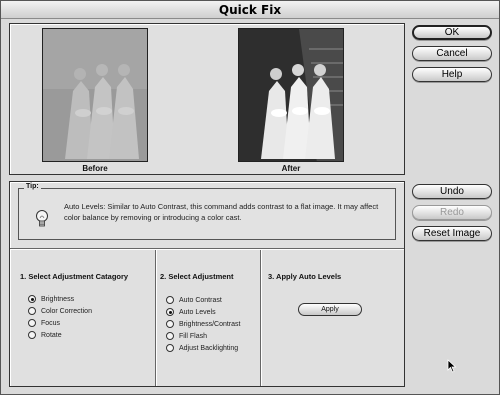 The height and width of the screenshot is (395, 500). I want to click on before-caption: Before, so click(95, 168).